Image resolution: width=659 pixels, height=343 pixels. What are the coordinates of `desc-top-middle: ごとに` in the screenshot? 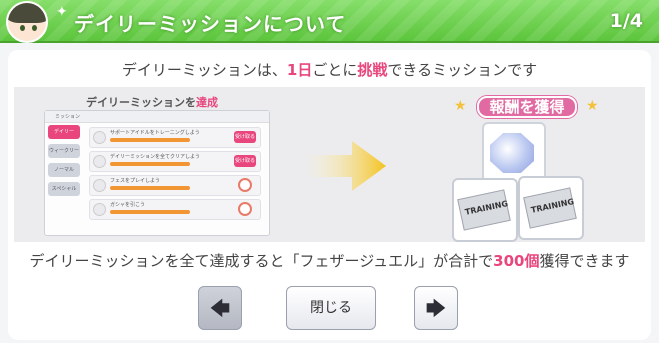 It's located at (335, 70).